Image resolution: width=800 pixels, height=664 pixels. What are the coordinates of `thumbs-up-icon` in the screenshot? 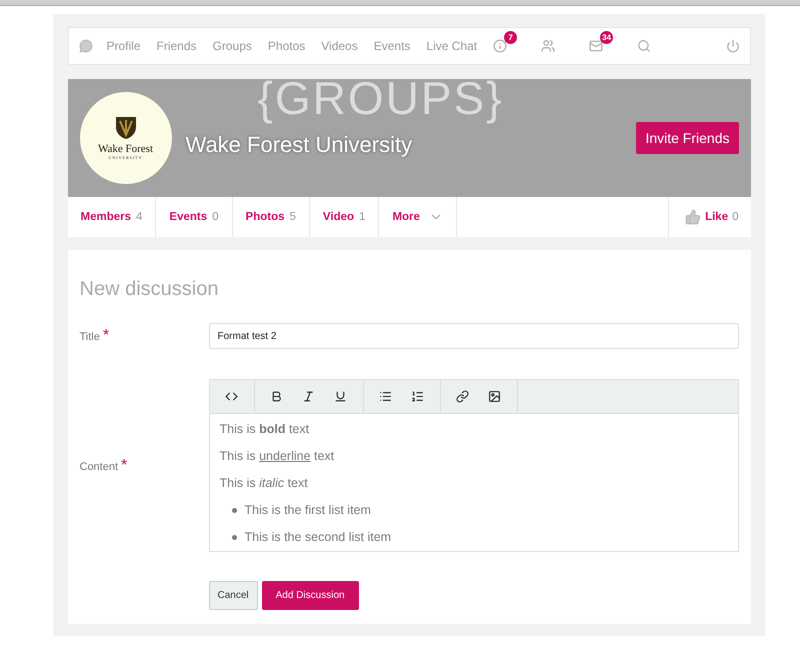 It's located at (693, 217).